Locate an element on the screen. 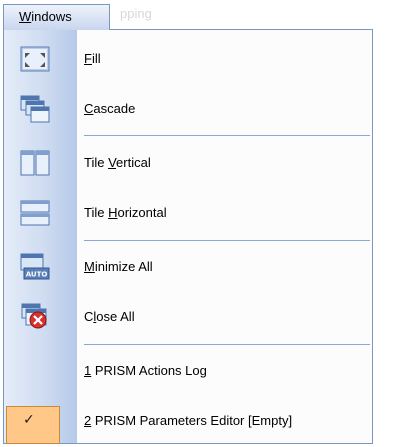 This screenshot has height=447, width=409. fill-icon is located at coordinates (35, 59).